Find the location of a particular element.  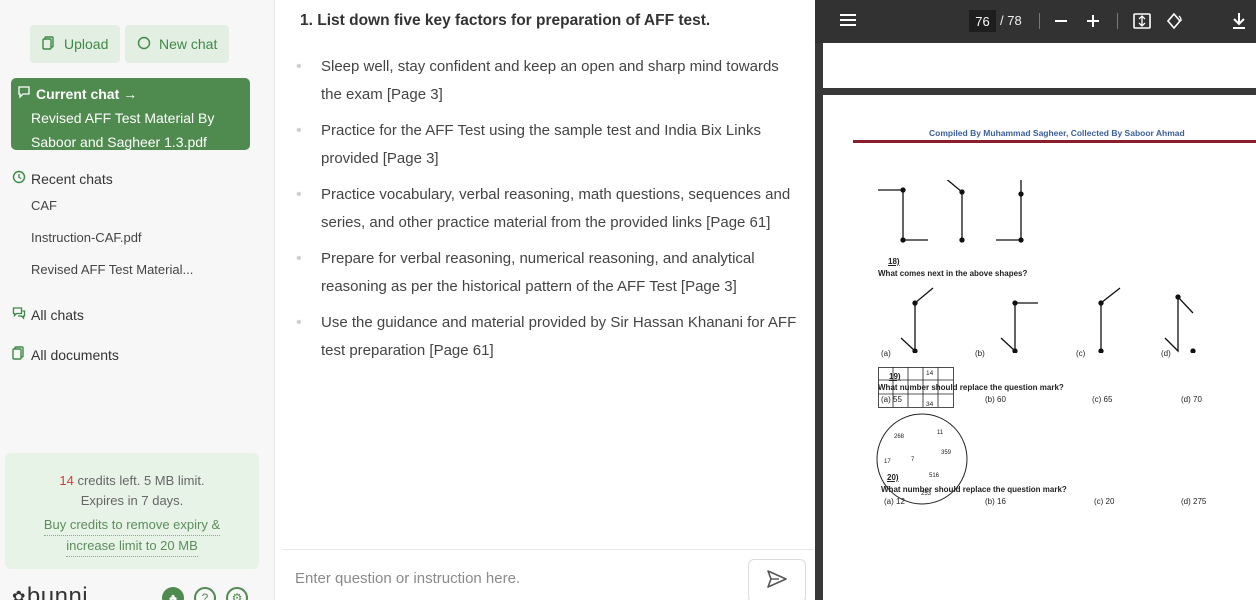

pdf-header-rule is located at coordinates (1054, 141).